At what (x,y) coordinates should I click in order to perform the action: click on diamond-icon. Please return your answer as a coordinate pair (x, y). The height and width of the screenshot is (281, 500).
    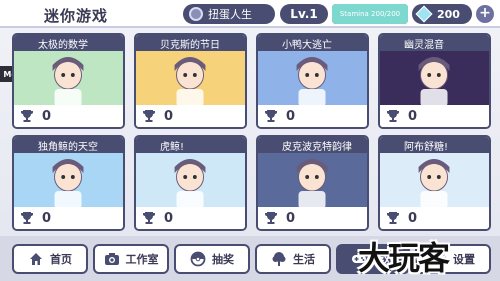
    Looking at the image, I should click on (424, 14).